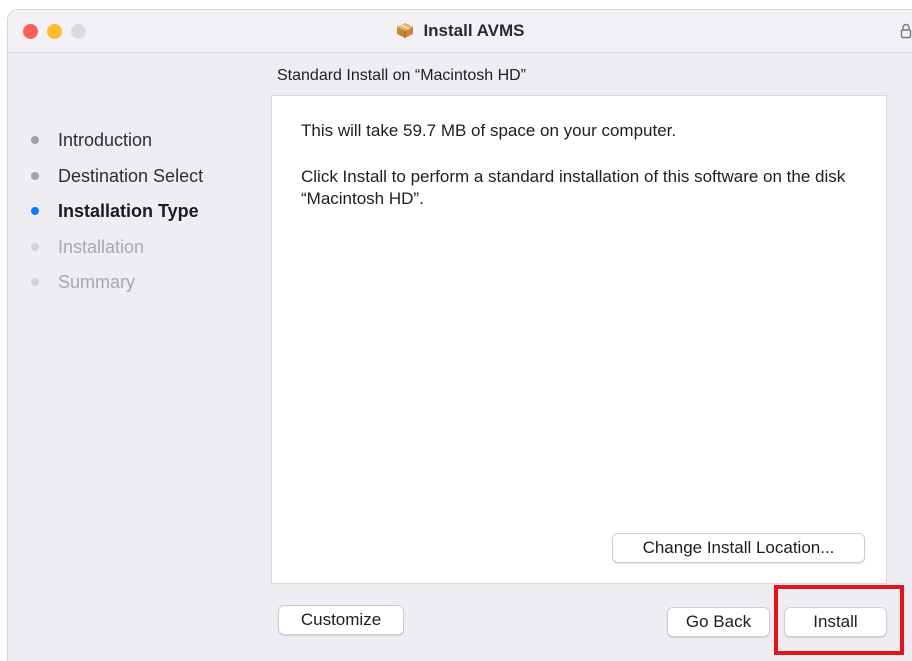 The width and height of the screenshot is (912, 661). I want to click on go-back-button: Go Back, so click(718, 622).